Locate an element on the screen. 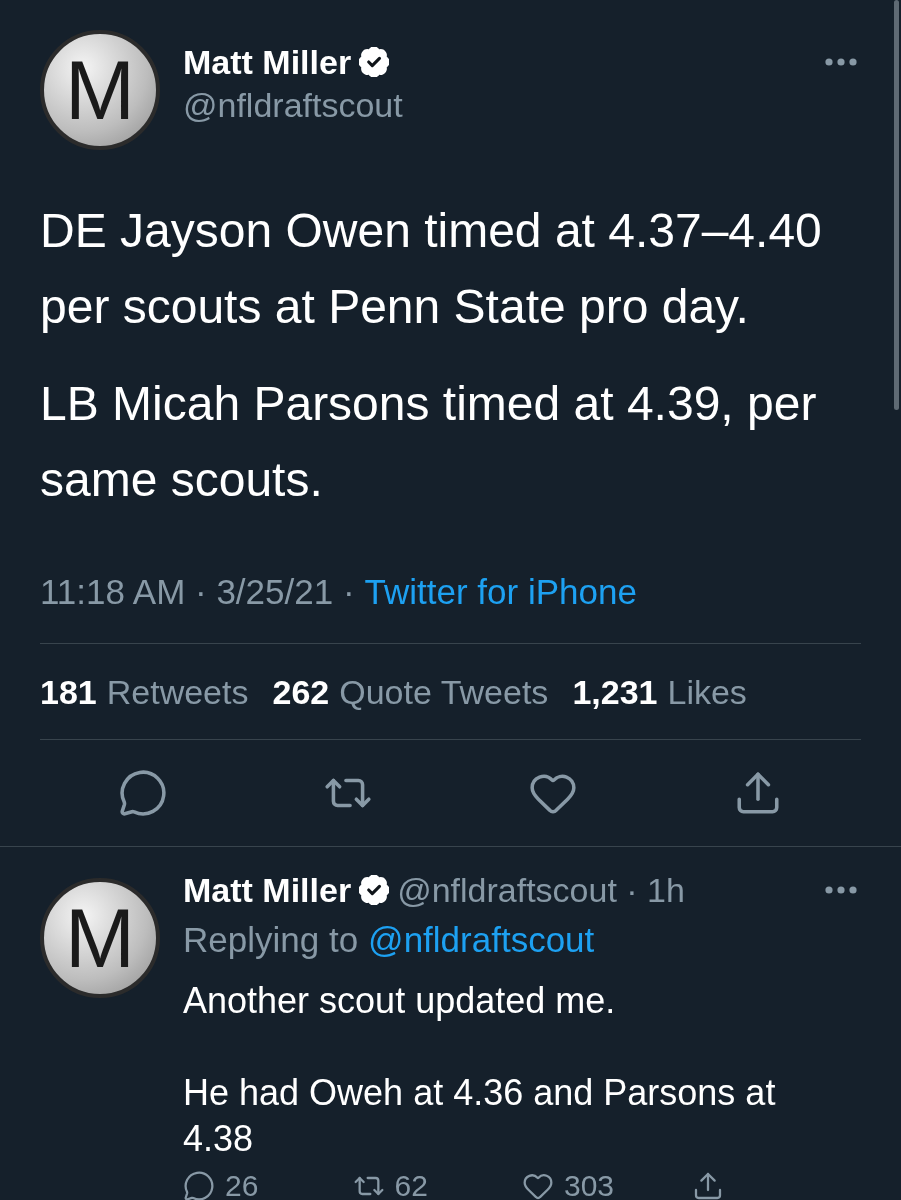  action-count: 62 is located at coordinates (411, 1184).